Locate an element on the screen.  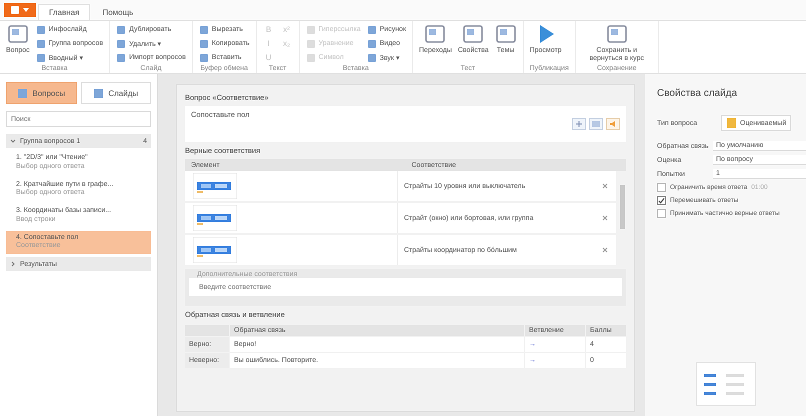
file-menu-button is located at coordinates (20, 10).